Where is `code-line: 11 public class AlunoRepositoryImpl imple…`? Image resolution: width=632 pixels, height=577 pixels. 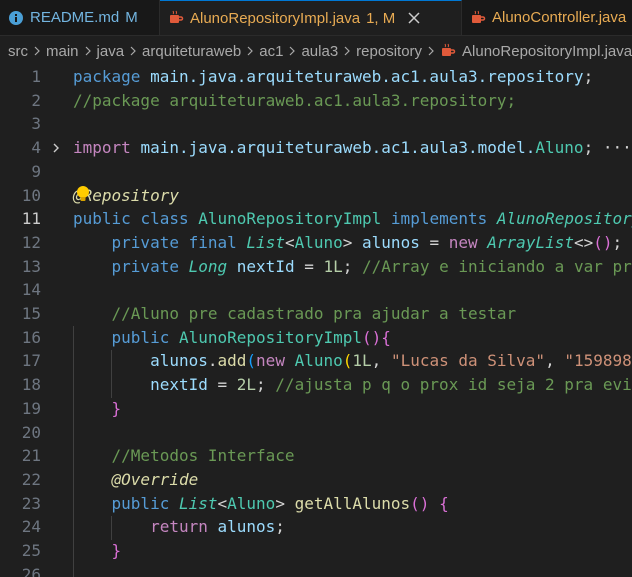 code-line: 11 public class AlunoRepositoryImpl imple… is located at coordinates (316, 219).